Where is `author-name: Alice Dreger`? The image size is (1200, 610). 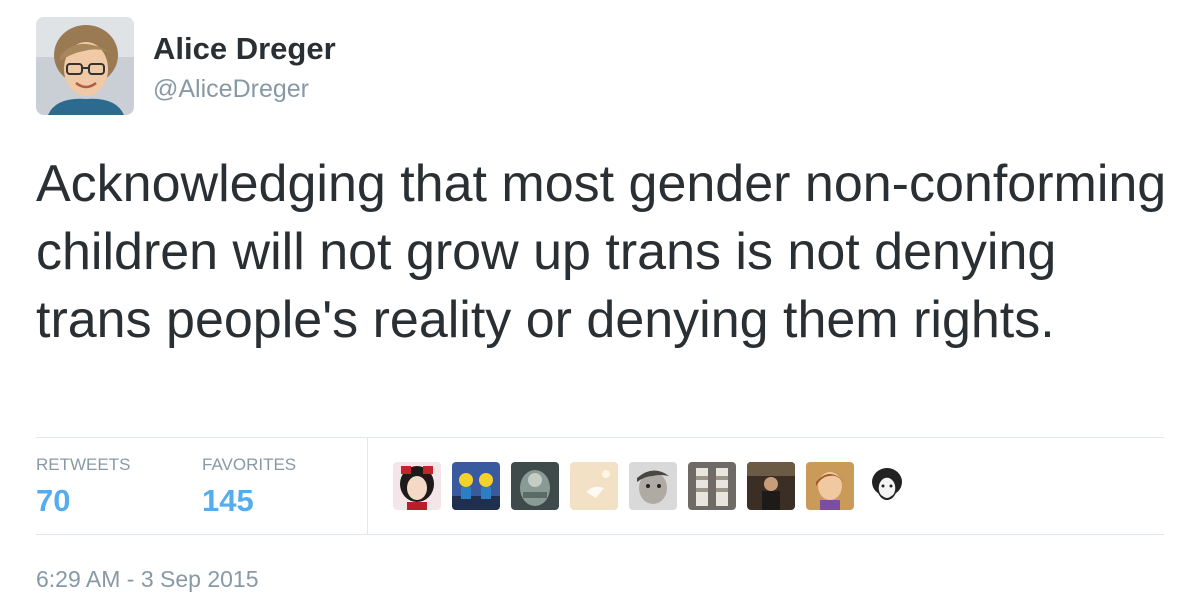 author-name: Alice Dreger is located at coordinates (244, 49).